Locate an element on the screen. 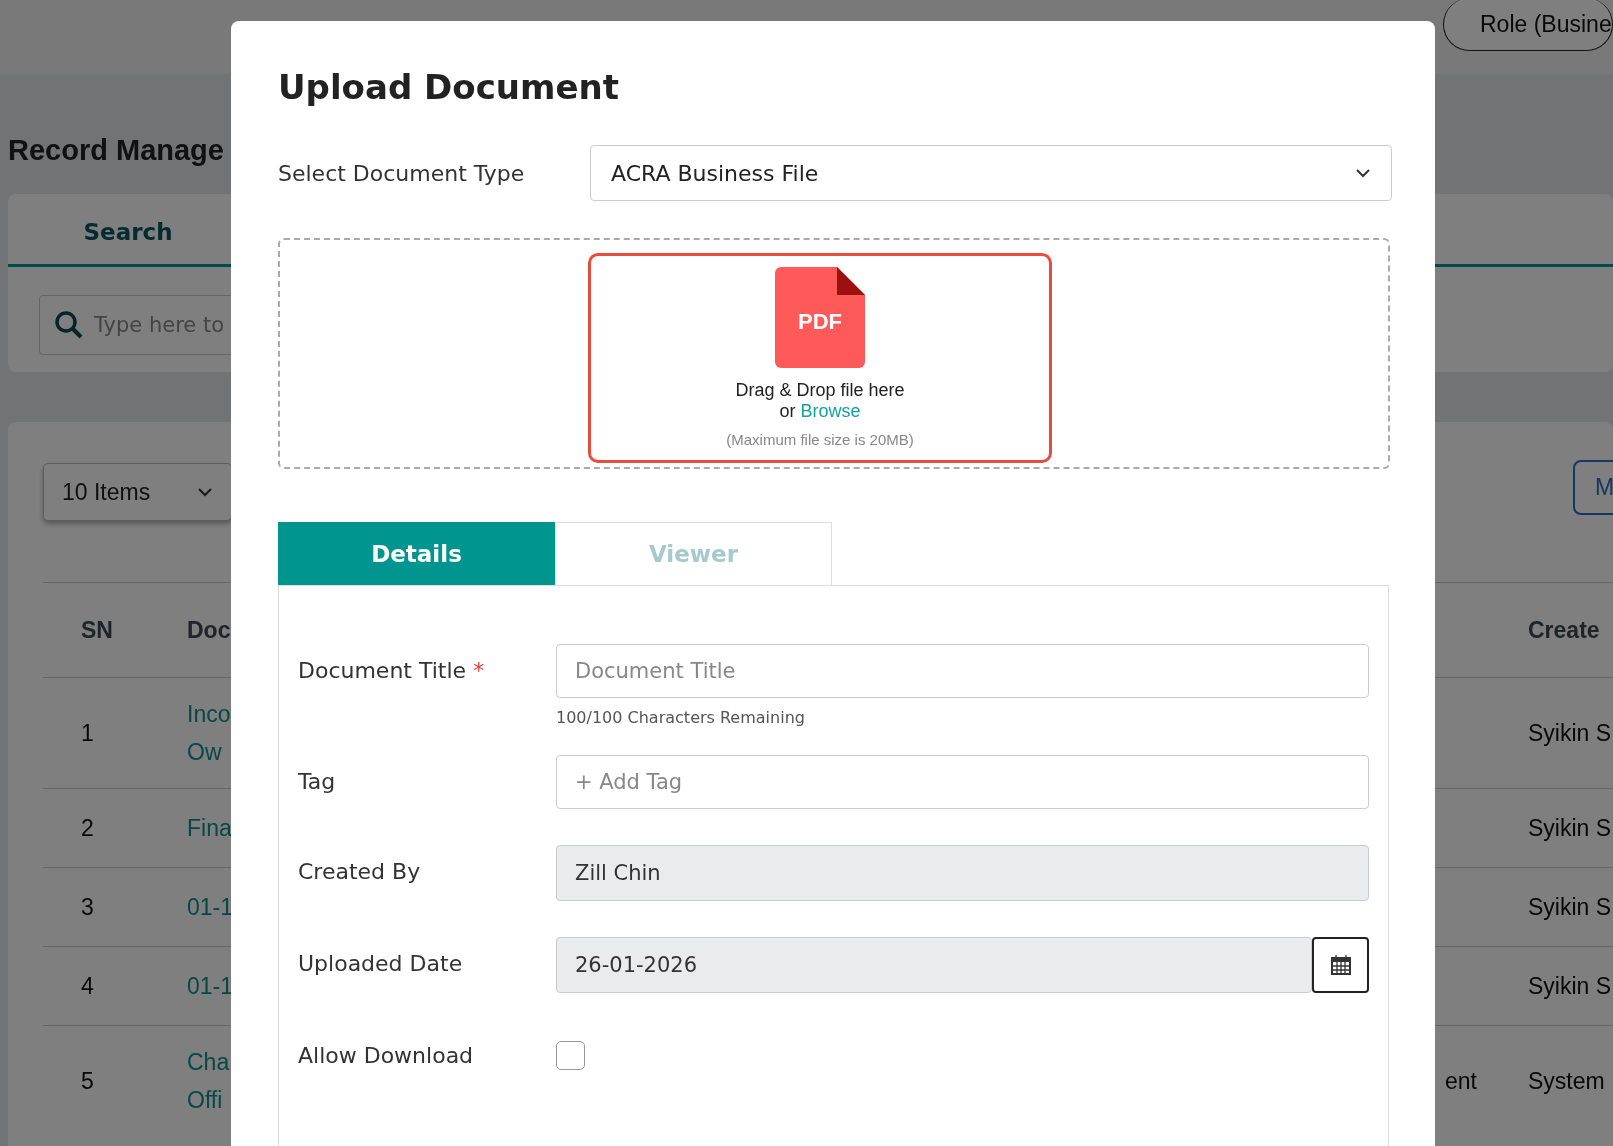 The image size is (1613, 1146). browse-link: Browse is located at coordinates (830, 411).